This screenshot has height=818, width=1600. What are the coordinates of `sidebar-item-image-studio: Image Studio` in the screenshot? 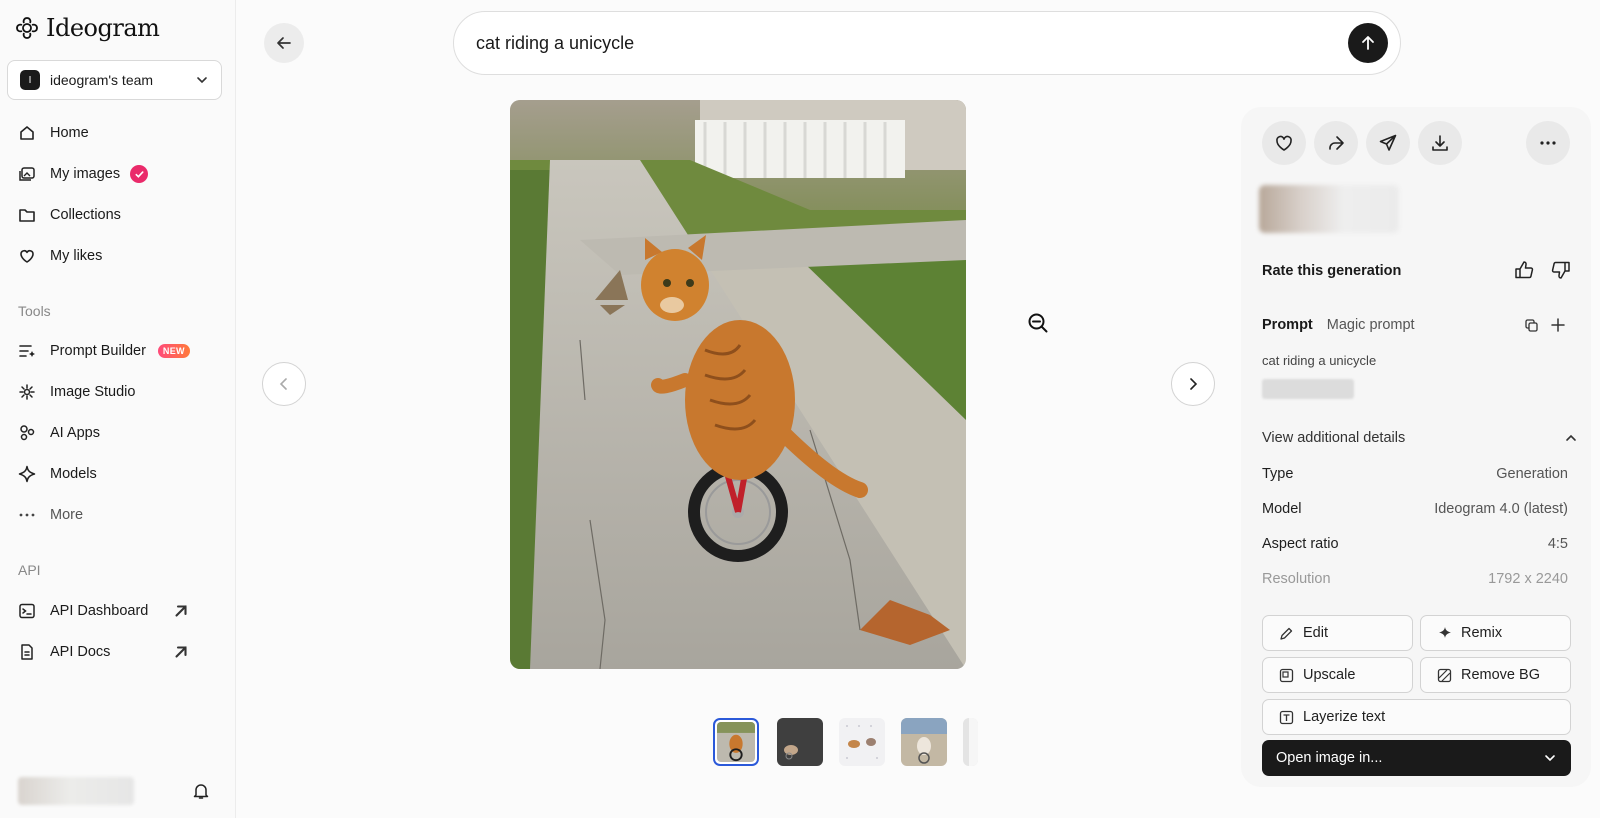 It's located at (118, 392).